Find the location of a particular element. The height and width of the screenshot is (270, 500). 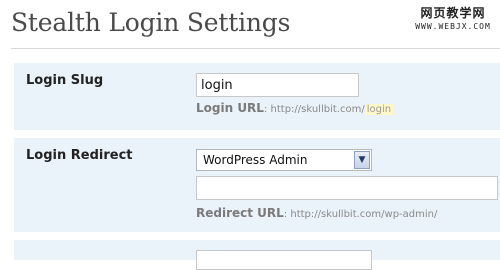

chevron-down-icon: ▼ is located at coordinates (362, 160).